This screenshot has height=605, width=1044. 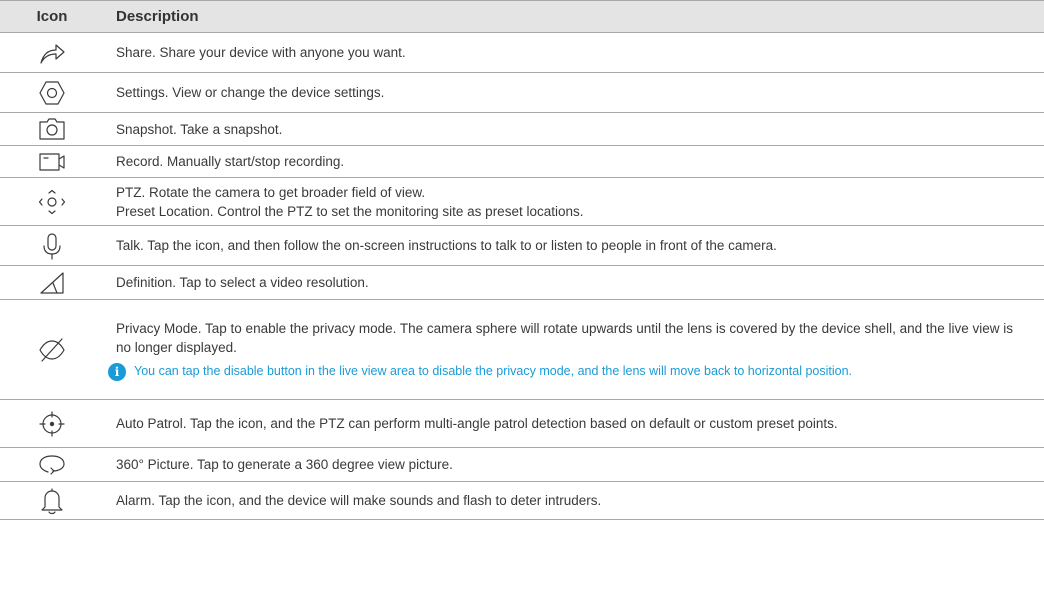 What do you see at coordinates (52, 423) in the screenshot?
I see `auto-patrol-icon` at bounding box center [52, 423].